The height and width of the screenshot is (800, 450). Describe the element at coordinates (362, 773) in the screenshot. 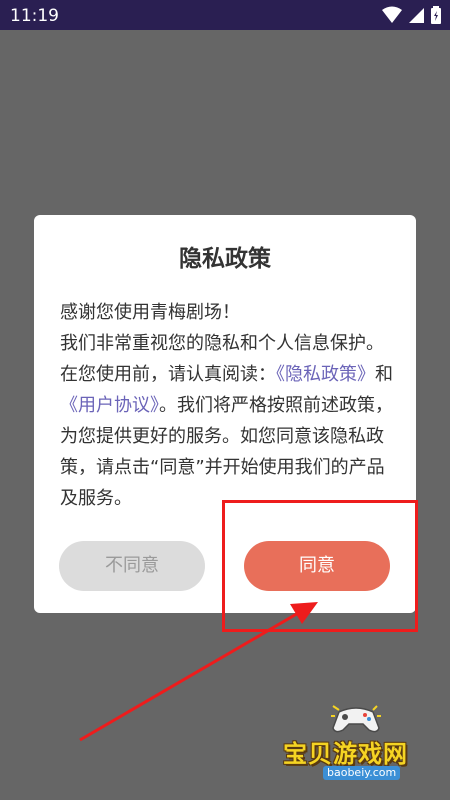

I see `watermark-url: baobeiy.com` at that location.